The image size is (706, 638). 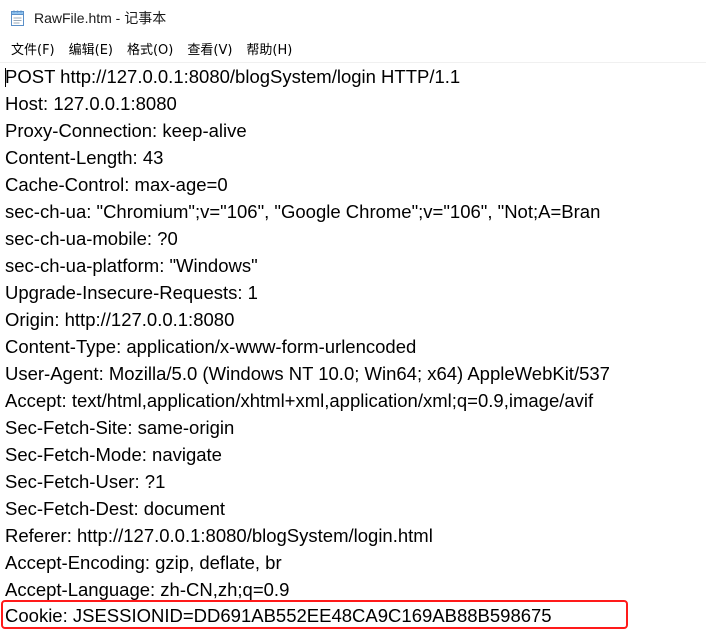 I want to click on menu-format: 格式(O), so click(x=150, y=48).